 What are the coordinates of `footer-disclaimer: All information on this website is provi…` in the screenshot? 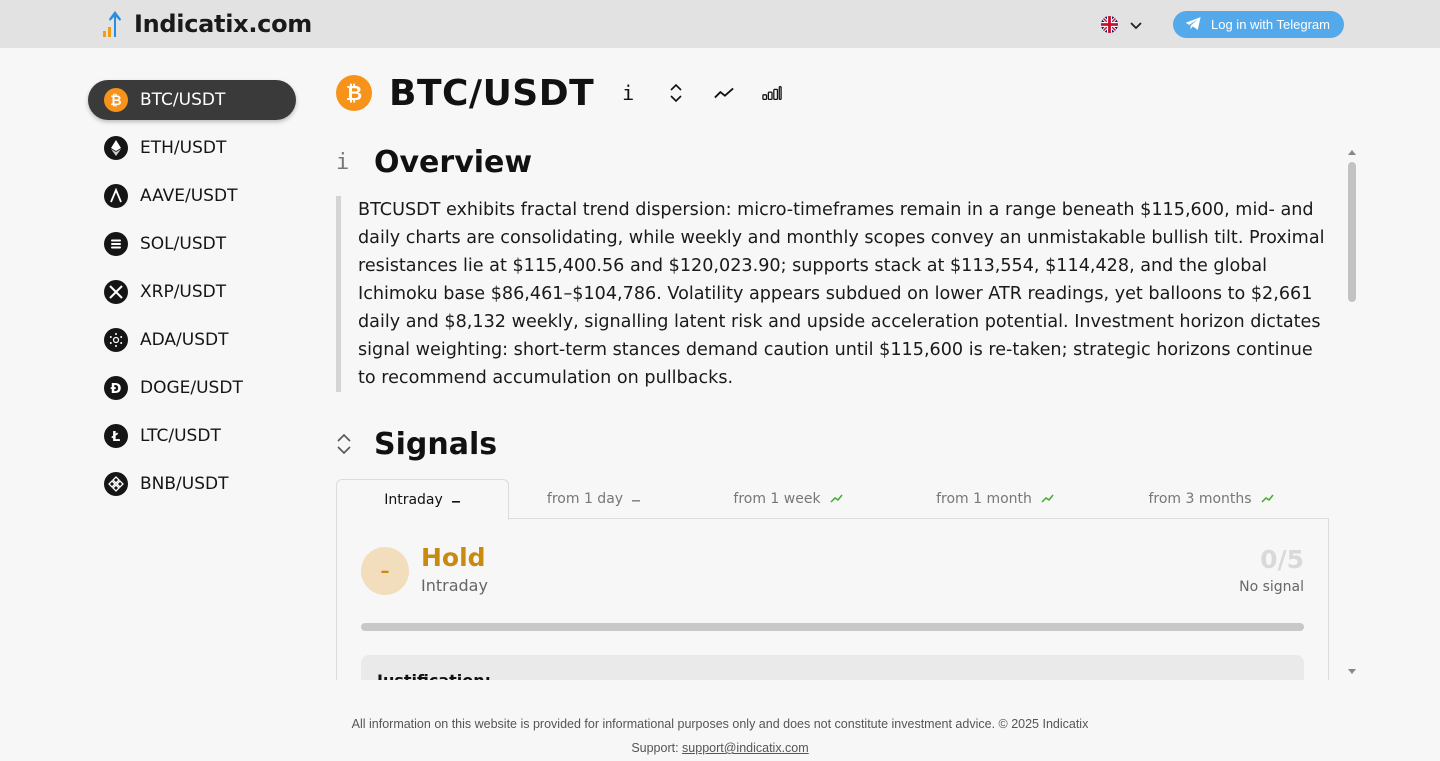 It's located at (720, 724).